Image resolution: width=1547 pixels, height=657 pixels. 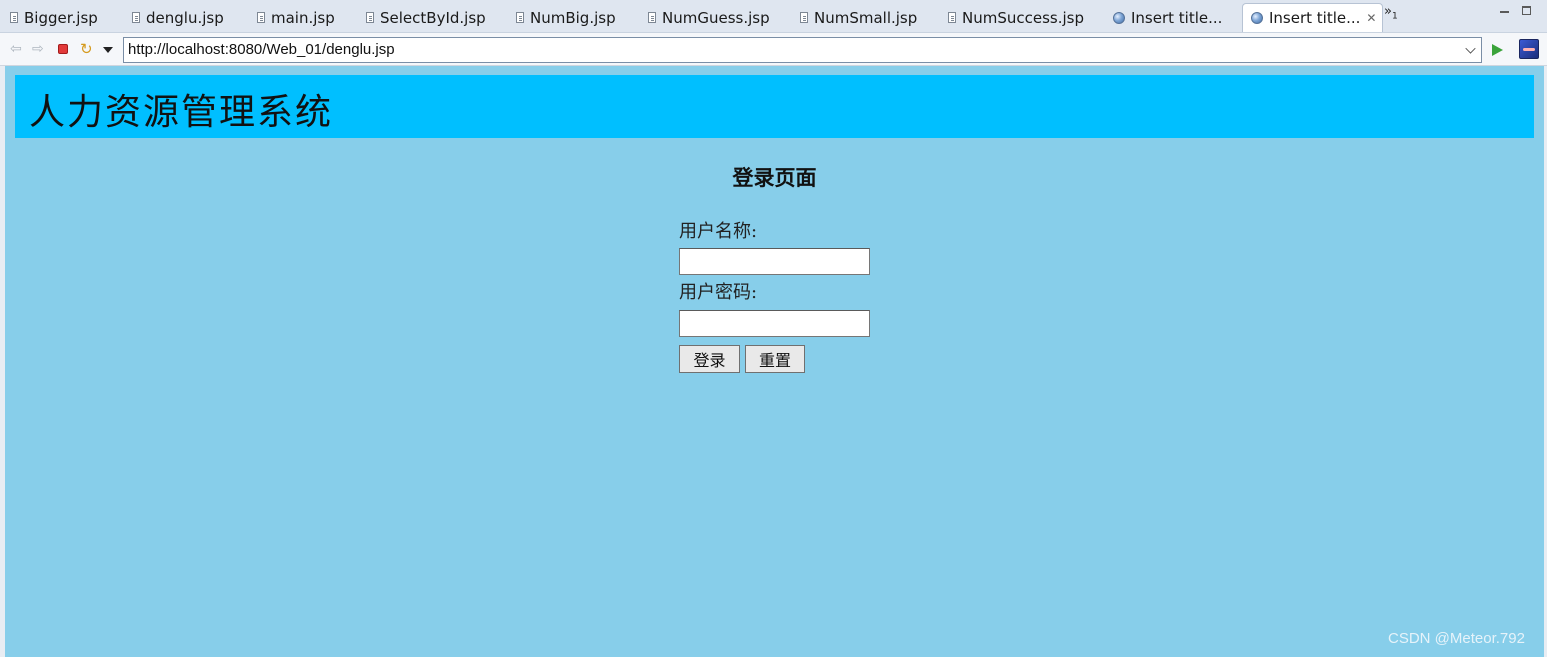 What do you see at coordinates (16, 49) in the screenshot?
I see `back-arrow-icon: ⇦` at bounding box center [16, 49].